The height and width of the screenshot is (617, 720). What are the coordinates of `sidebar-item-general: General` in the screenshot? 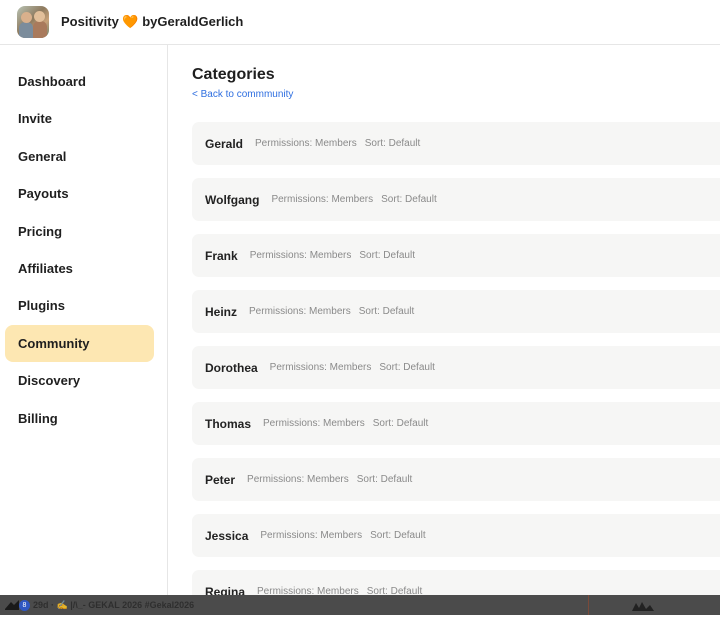 It's located at (79, 156).